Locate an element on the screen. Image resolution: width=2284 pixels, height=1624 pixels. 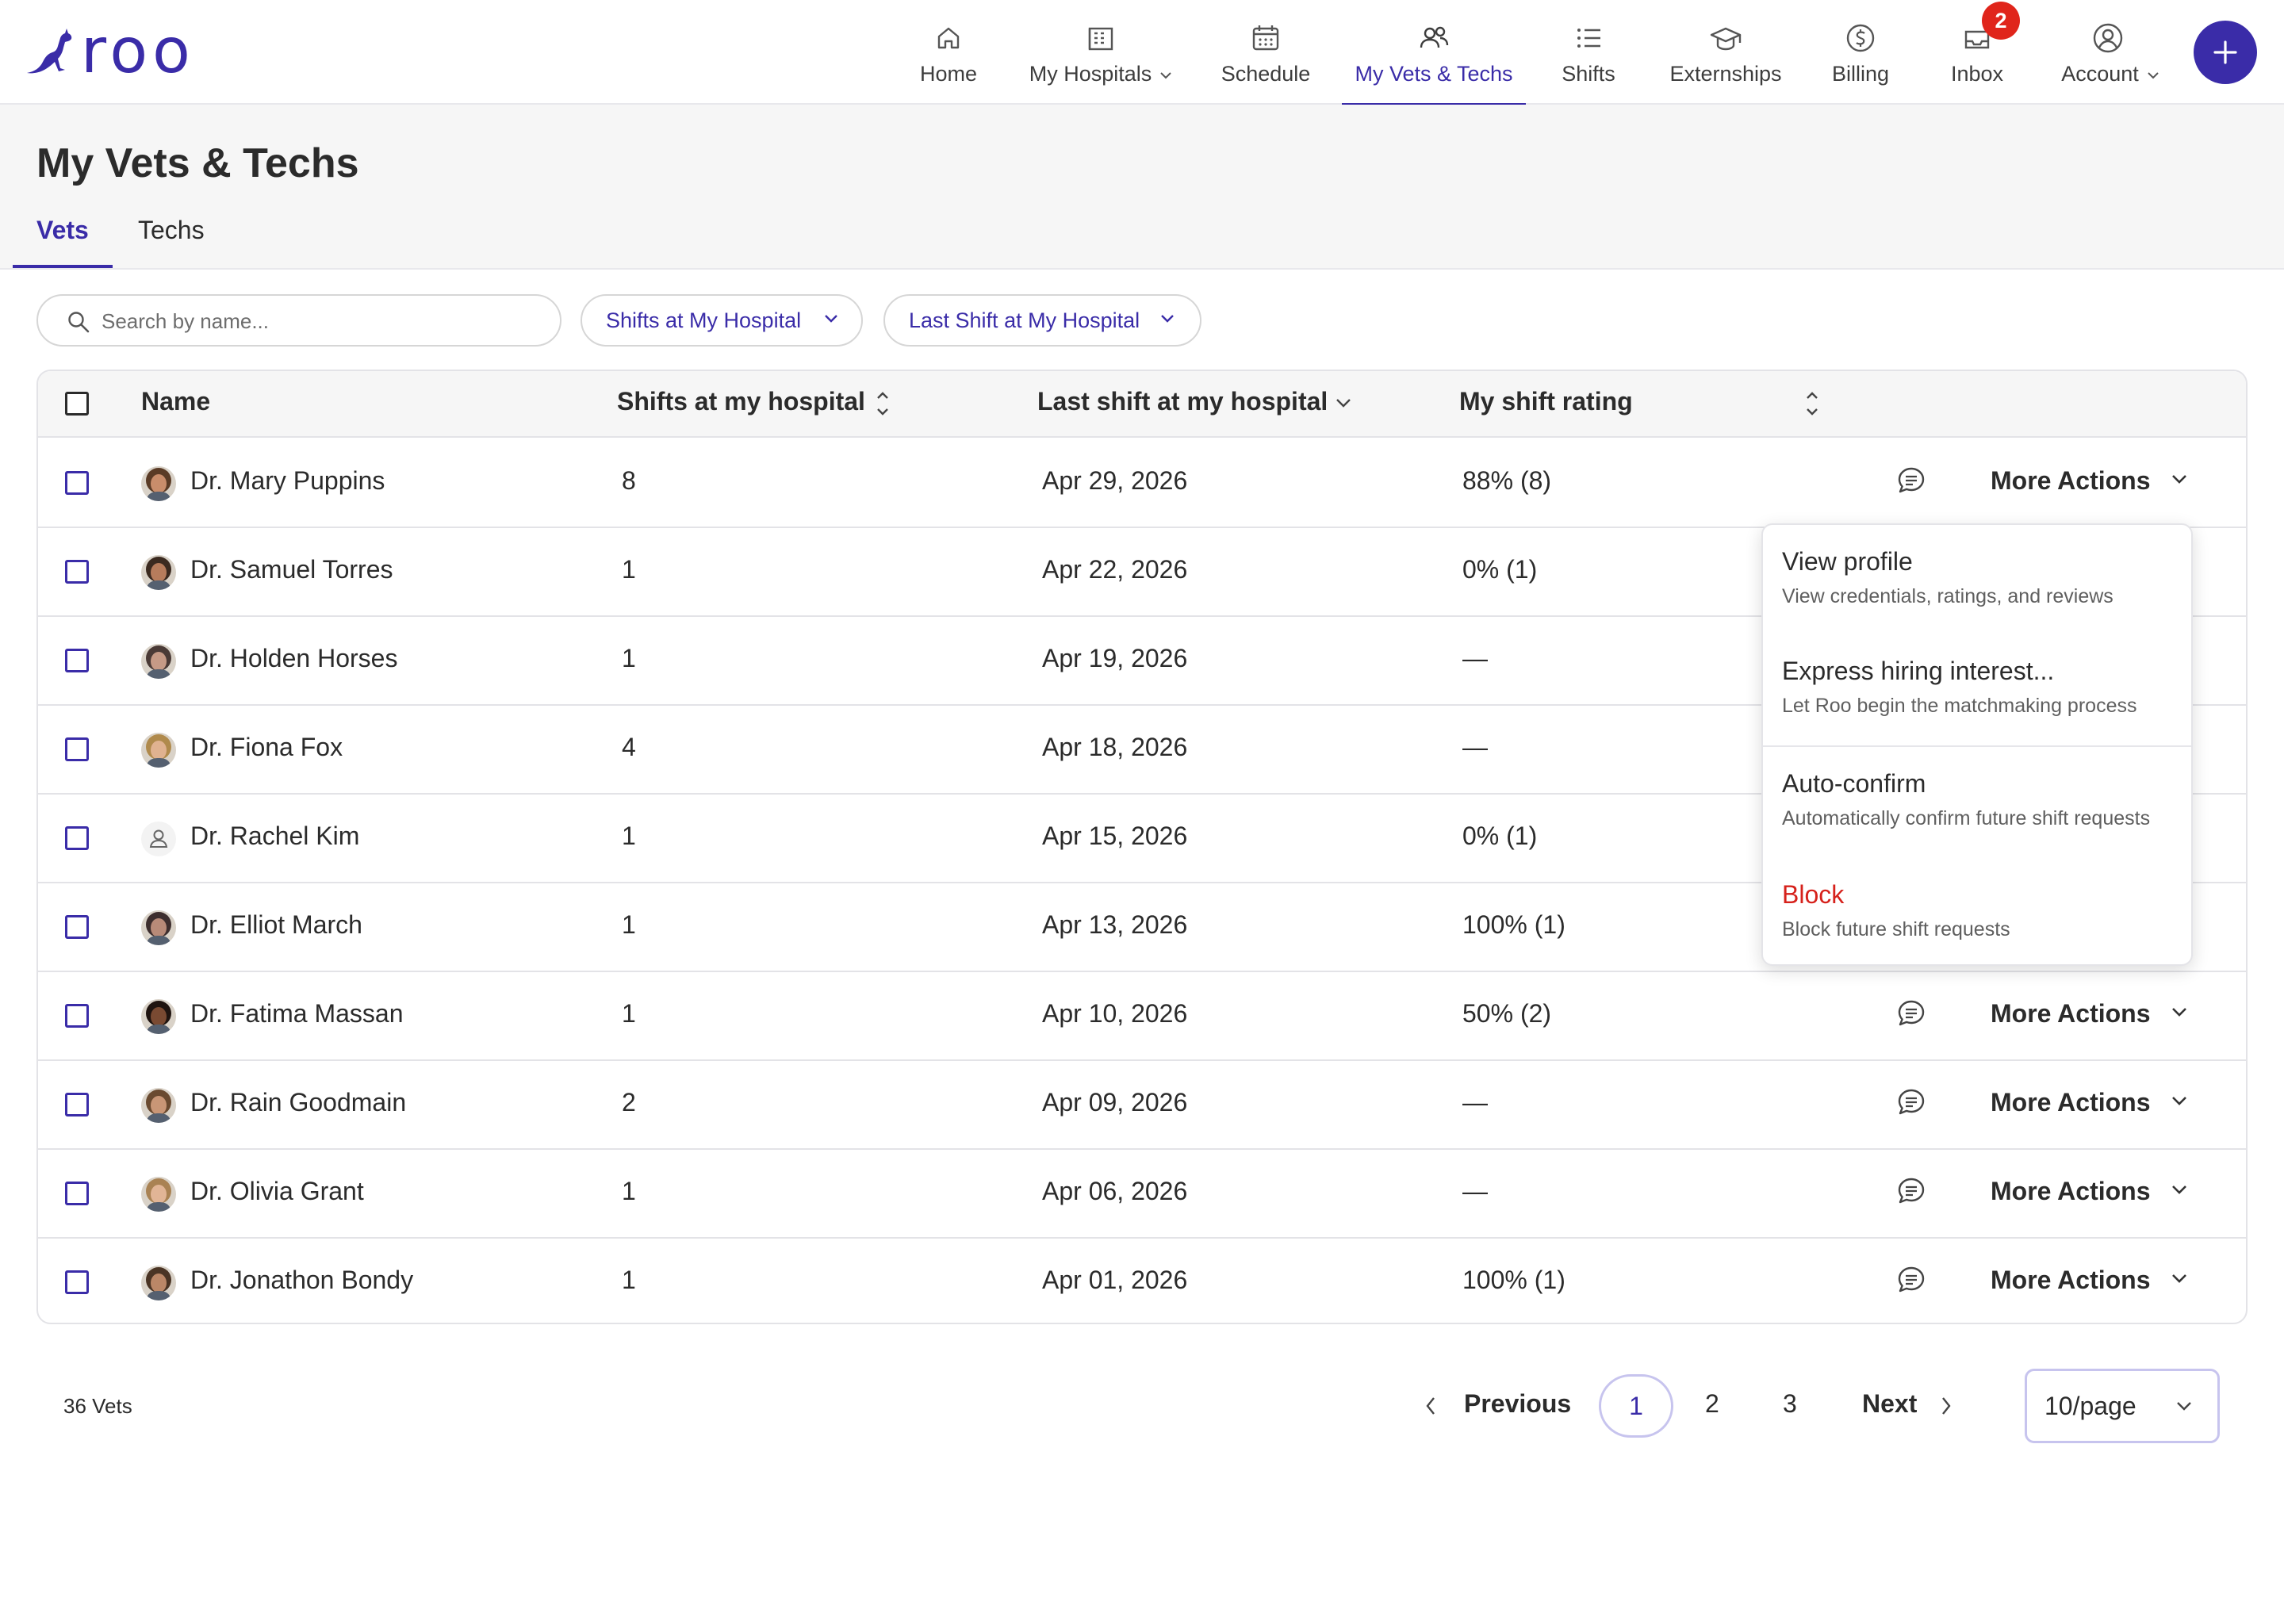
add-button is located at coordinates (2225, 52).